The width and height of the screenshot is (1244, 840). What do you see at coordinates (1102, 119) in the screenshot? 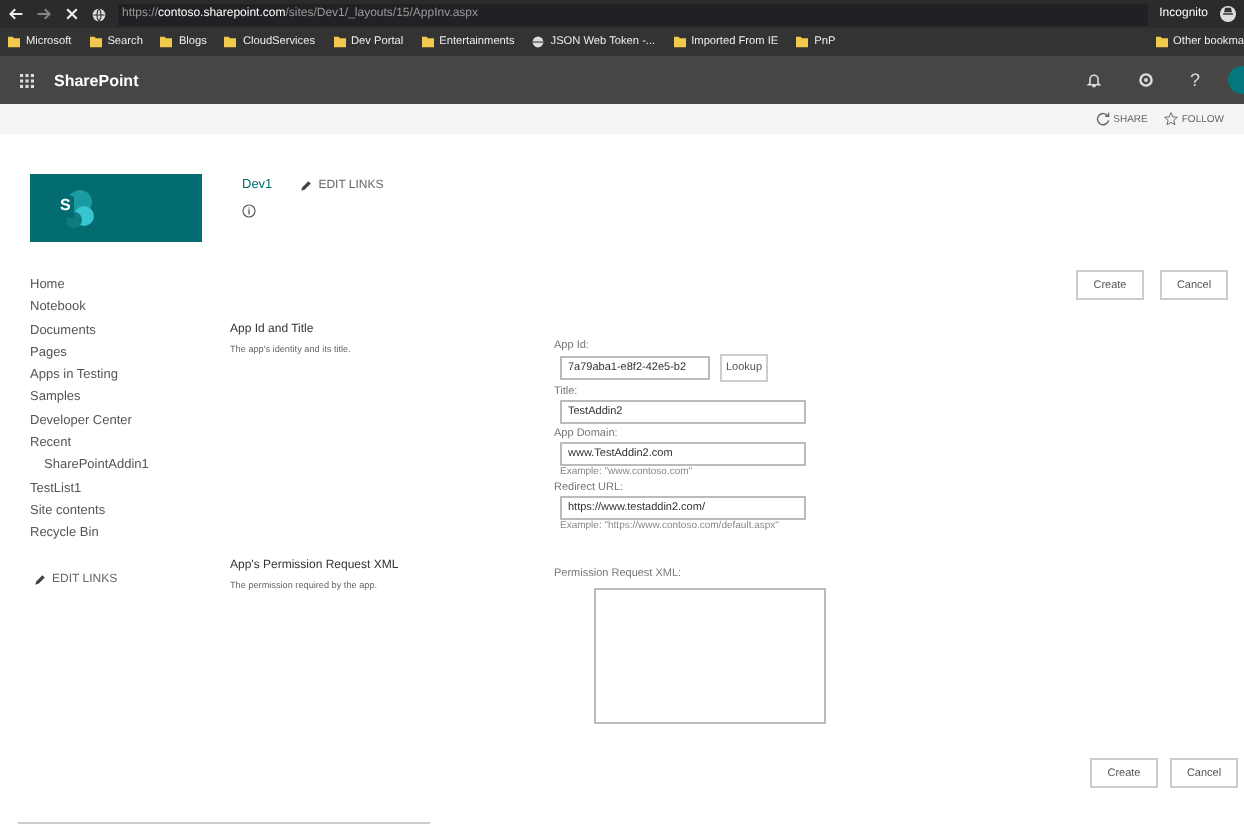
I see `refresh-icon` at bounding box center [1102, 119].